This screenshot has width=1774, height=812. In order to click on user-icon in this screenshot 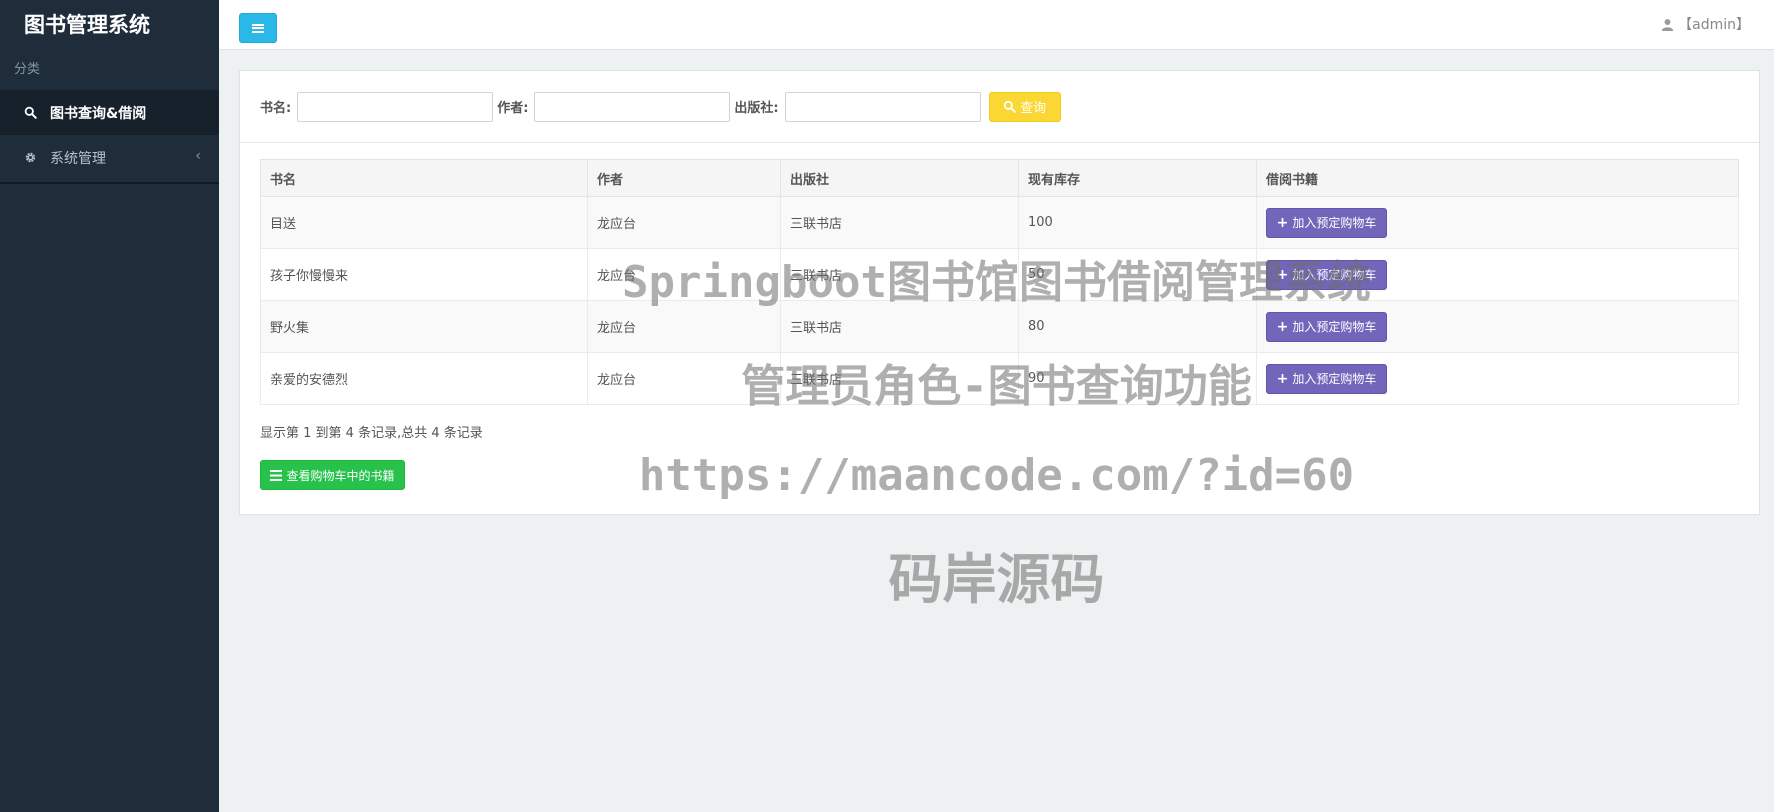, I will do `click(1667, 24)`.